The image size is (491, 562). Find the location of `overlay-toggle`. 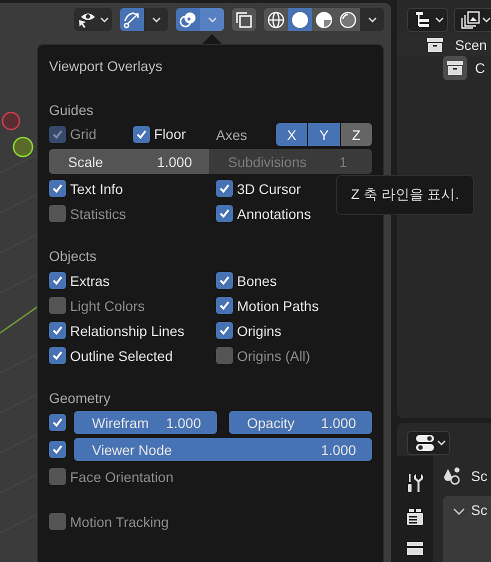

overlay-toggle is located at coordinates (188, 19).